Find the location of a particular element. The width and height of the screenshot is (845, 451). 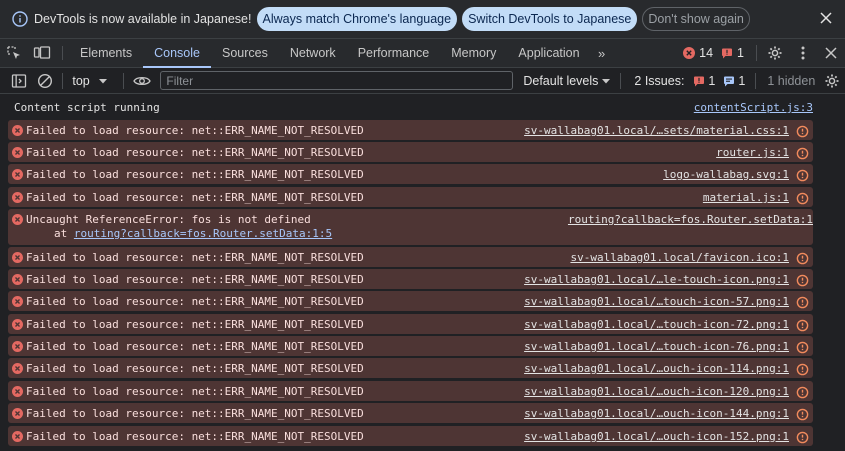

inspect-element-icon is located at coordinates (14, 53).